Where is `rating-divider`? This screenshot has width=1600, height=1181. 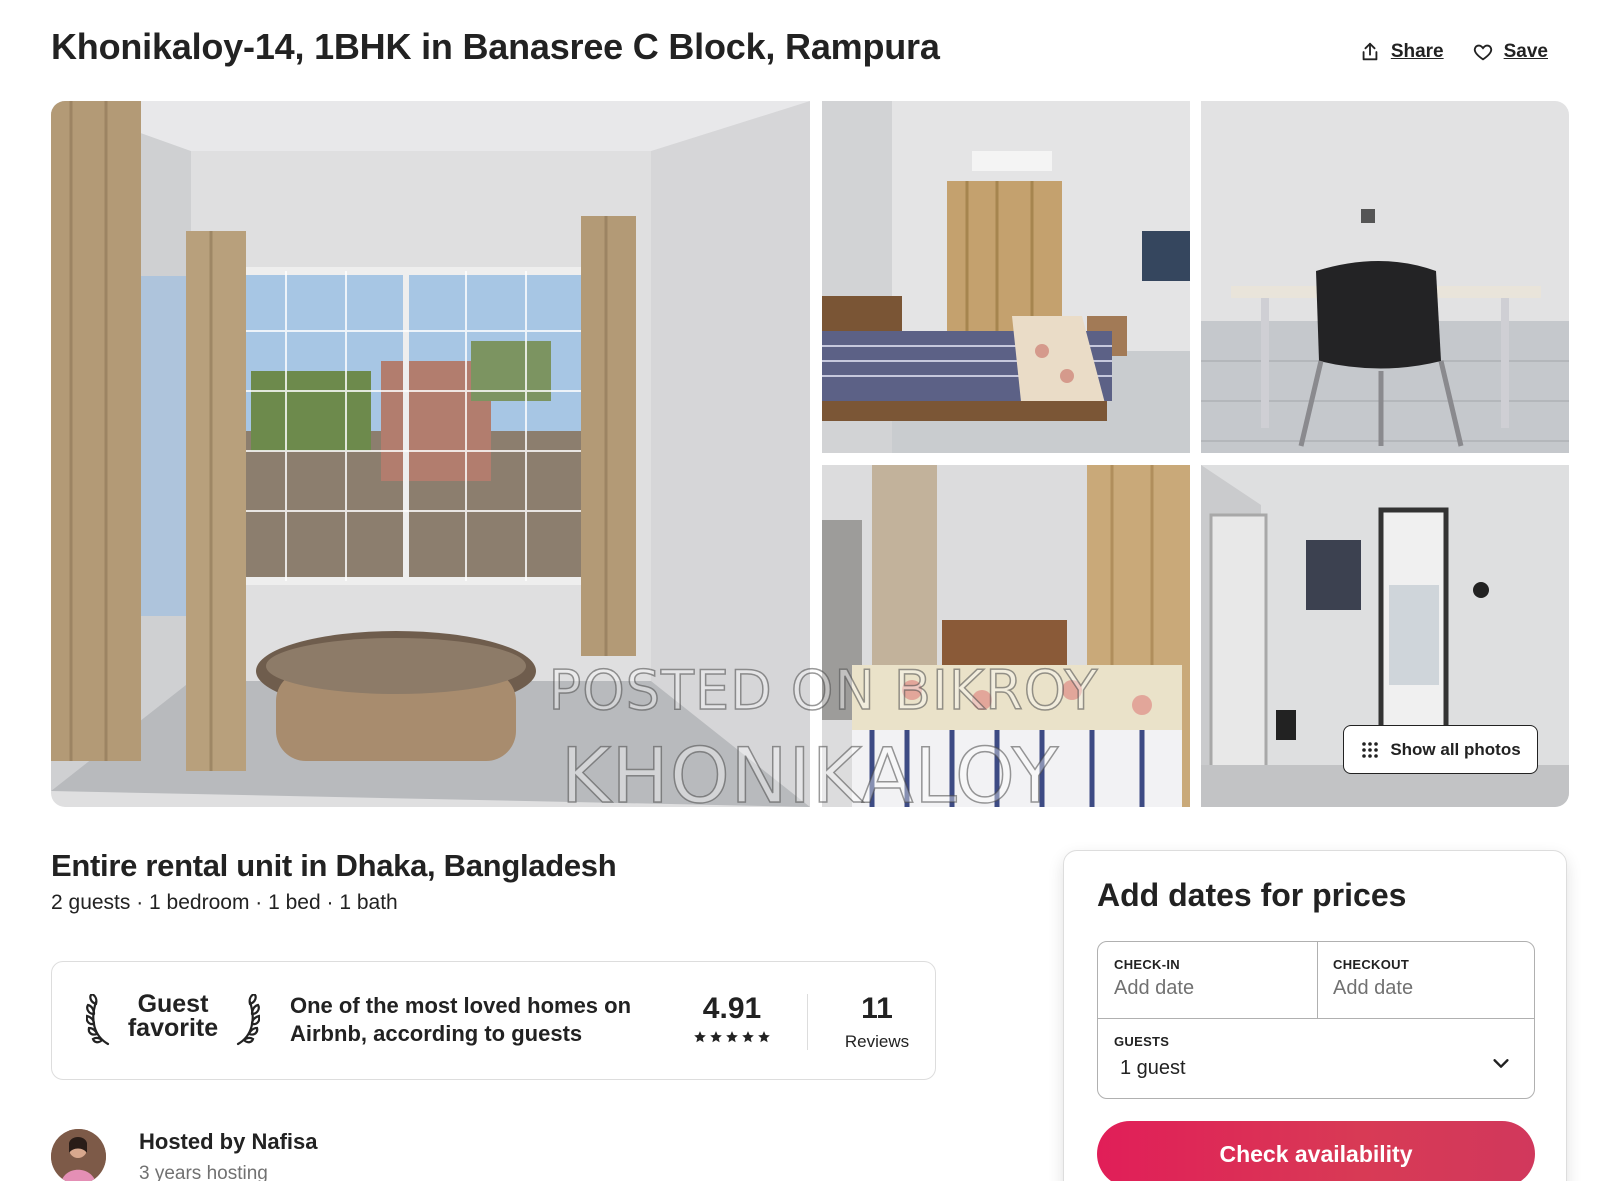
rating-divider is located at coordinates (807, 1022).